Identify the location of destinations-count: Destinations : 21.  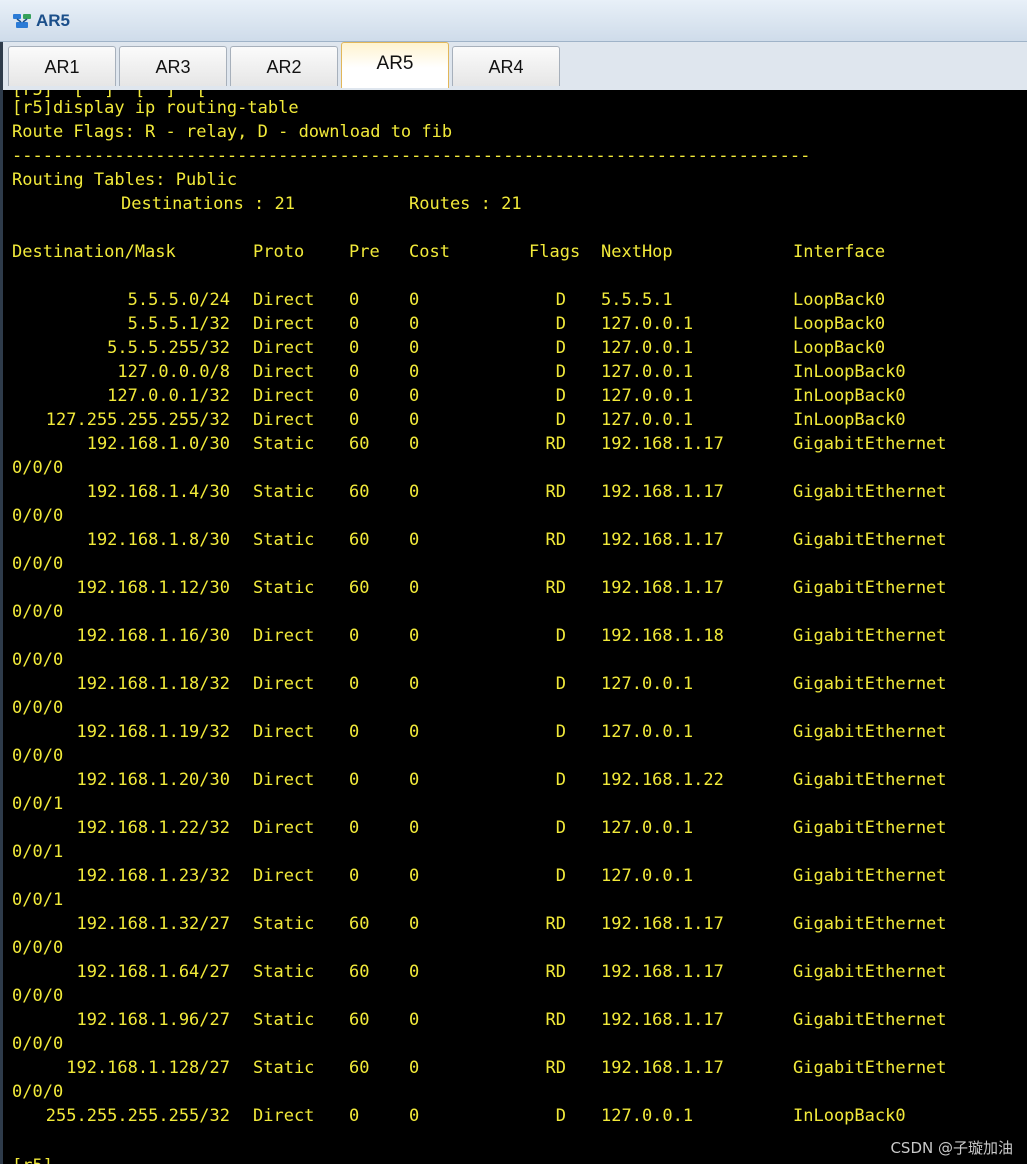
(208, 204).